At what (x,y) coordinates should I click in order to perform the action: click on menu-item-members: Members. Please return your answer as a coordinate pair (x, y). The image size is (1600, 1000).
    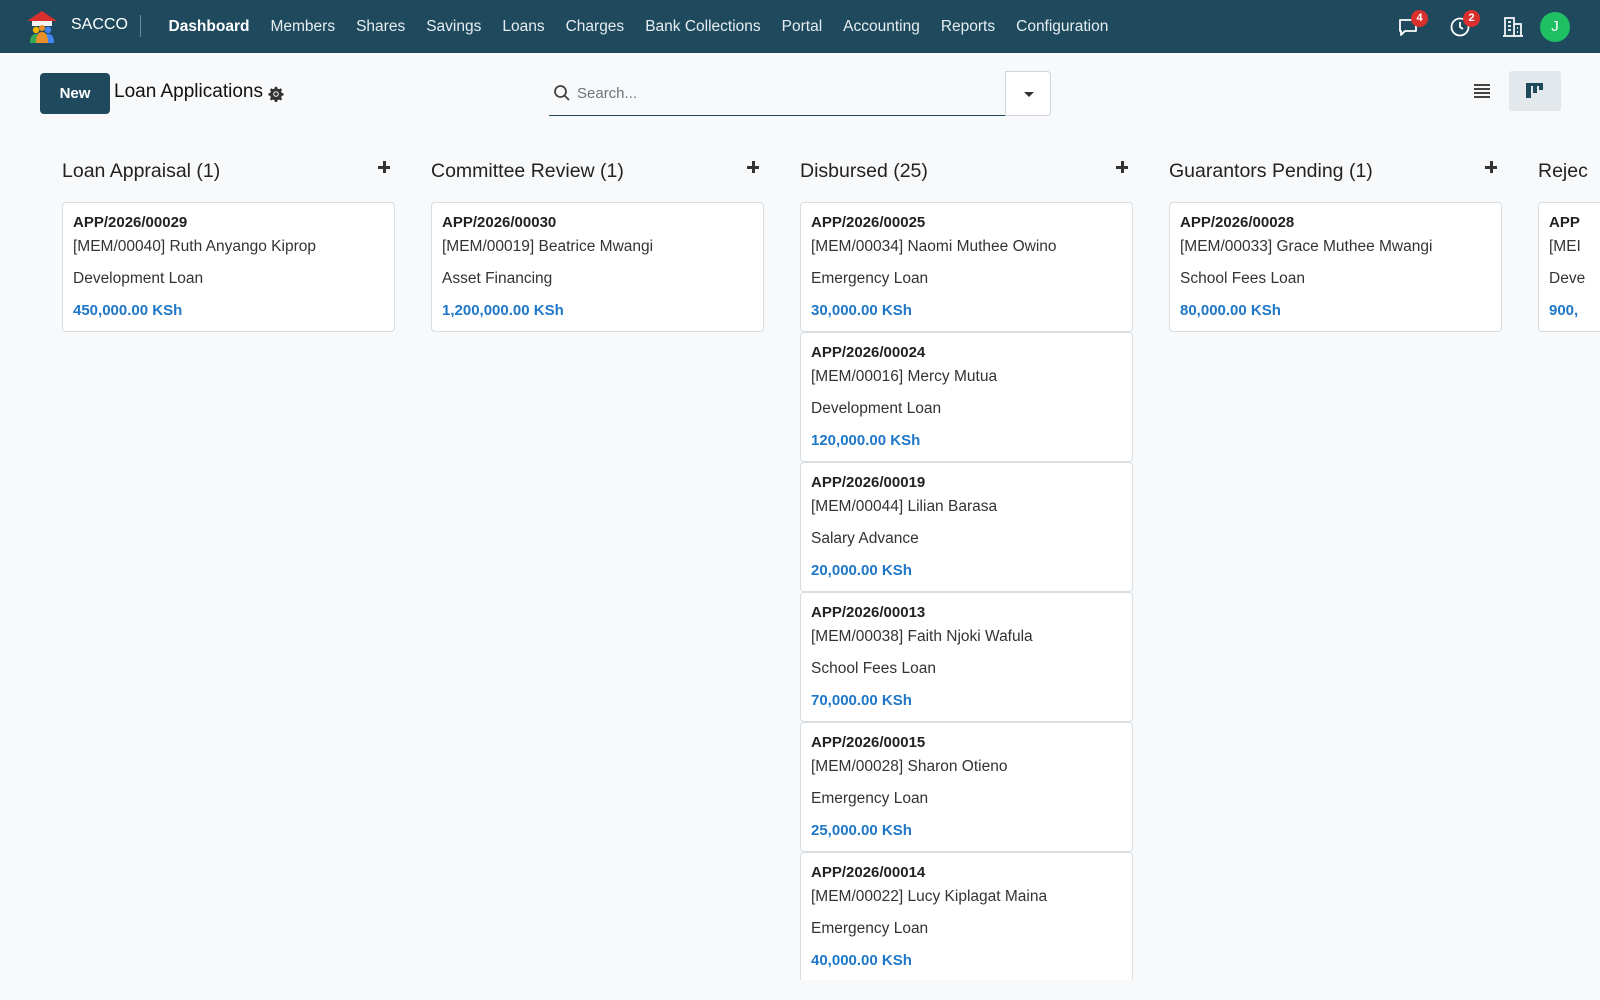
    Looking at the image, I should click on (303, 27).